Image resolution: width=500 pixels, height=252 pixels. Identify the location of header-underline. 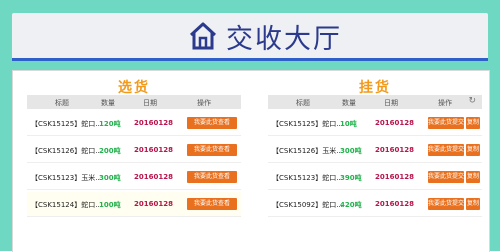
(250, 59).